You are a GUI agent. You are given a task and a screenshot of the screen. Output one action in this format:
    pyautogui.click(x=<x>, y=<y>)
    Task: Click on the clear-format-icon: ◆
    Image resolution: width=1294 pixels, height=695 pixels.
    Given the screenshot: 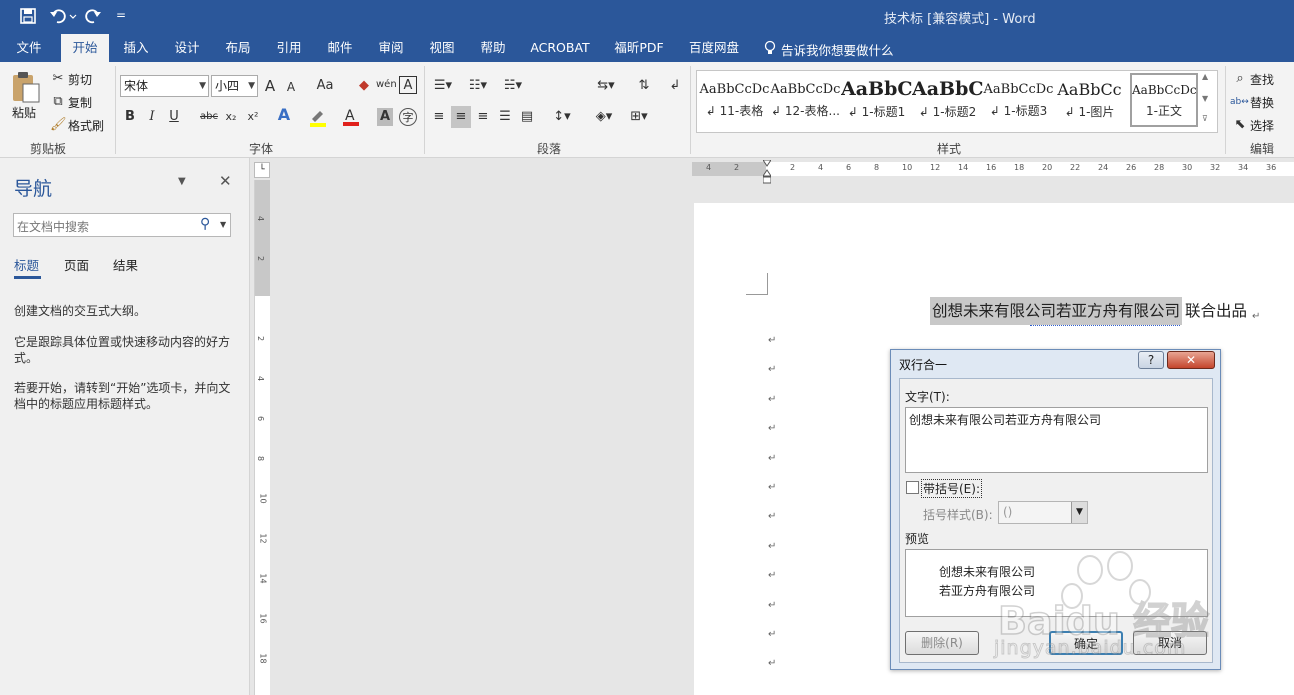 What is the action you would take?
    pyautogui.click(x=364, y=86)
    